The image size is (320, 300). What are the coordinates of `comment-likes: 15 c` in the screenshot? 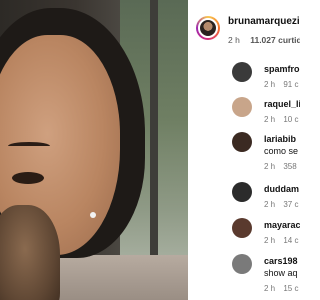 It's located at (290, 288).